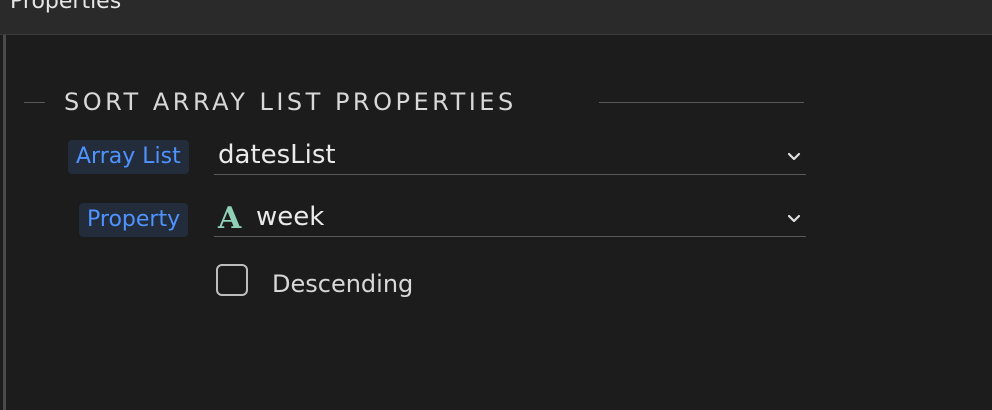  I want to click on string-type-icon: A, so click(230, 218).